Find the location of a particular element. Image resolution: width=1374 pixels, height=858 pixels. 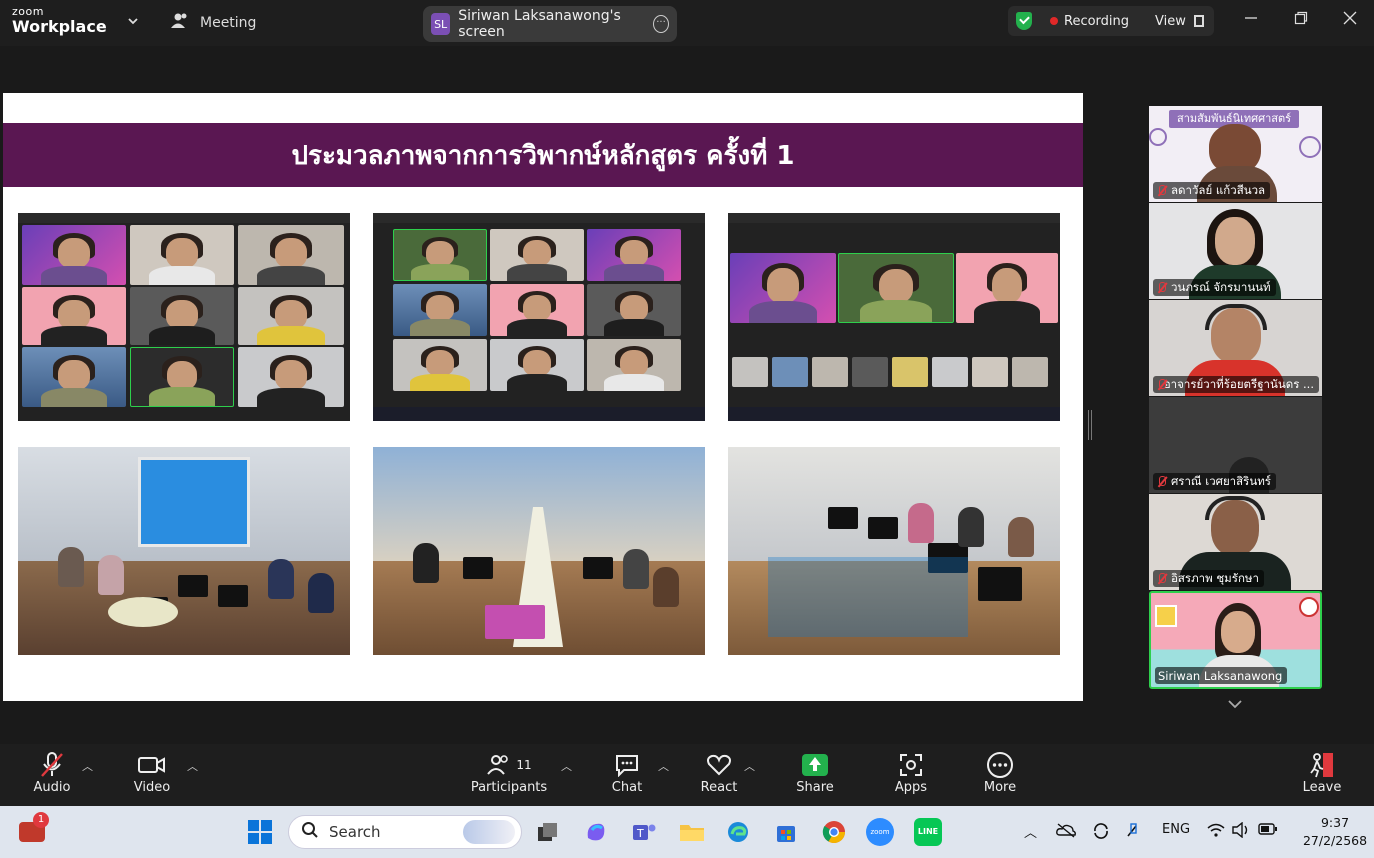

apps-button: Apps is located at coordinates (911, 777).